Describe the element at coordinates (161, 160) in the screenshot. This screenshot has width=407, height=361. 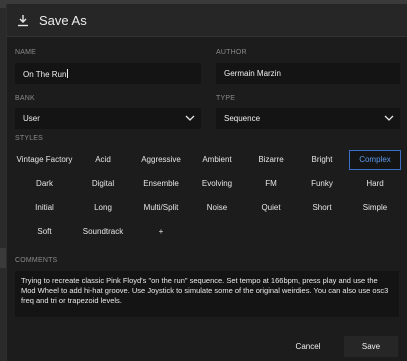
I see `style-tag-aggressive: Aggressive` at that location.